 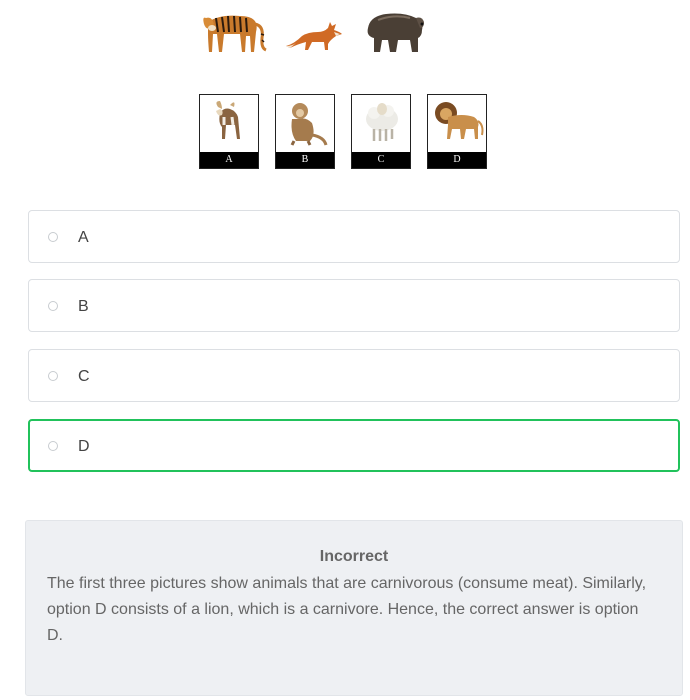 I want to click on monkey-icon, so click(x=309, y=124).